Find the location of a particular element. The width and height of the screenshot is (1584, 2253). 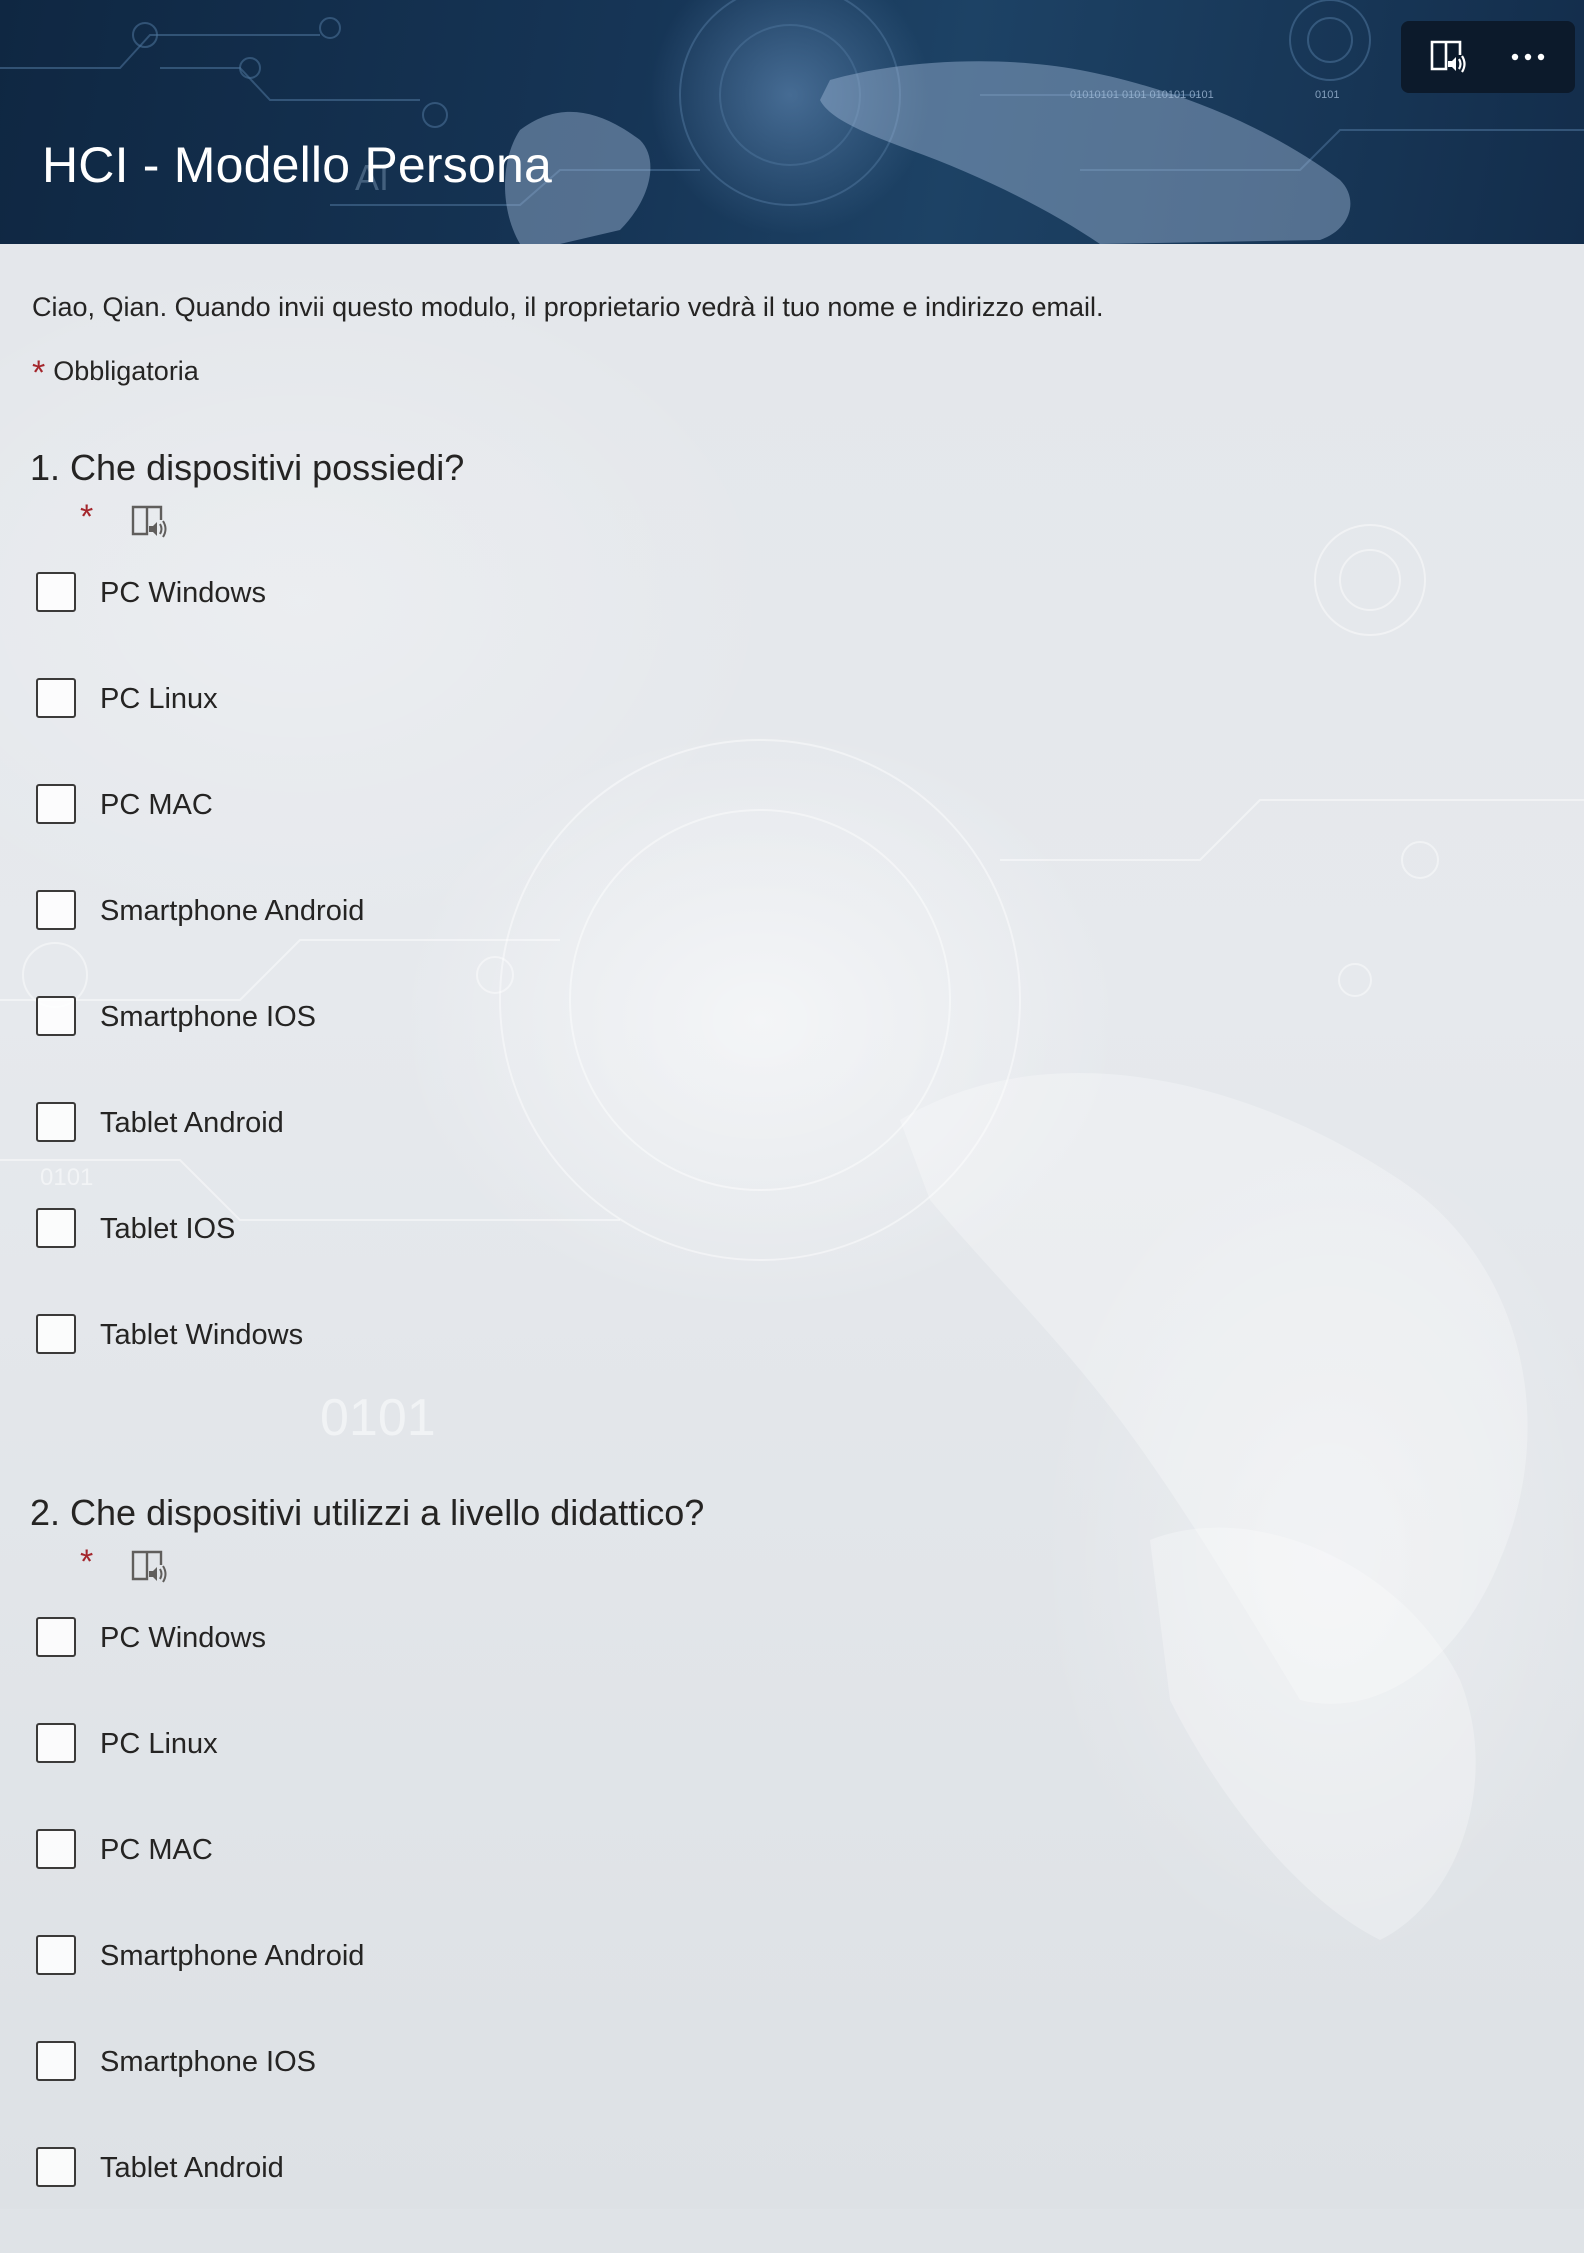

question-number: 1. is located at coordinates (45, 467).